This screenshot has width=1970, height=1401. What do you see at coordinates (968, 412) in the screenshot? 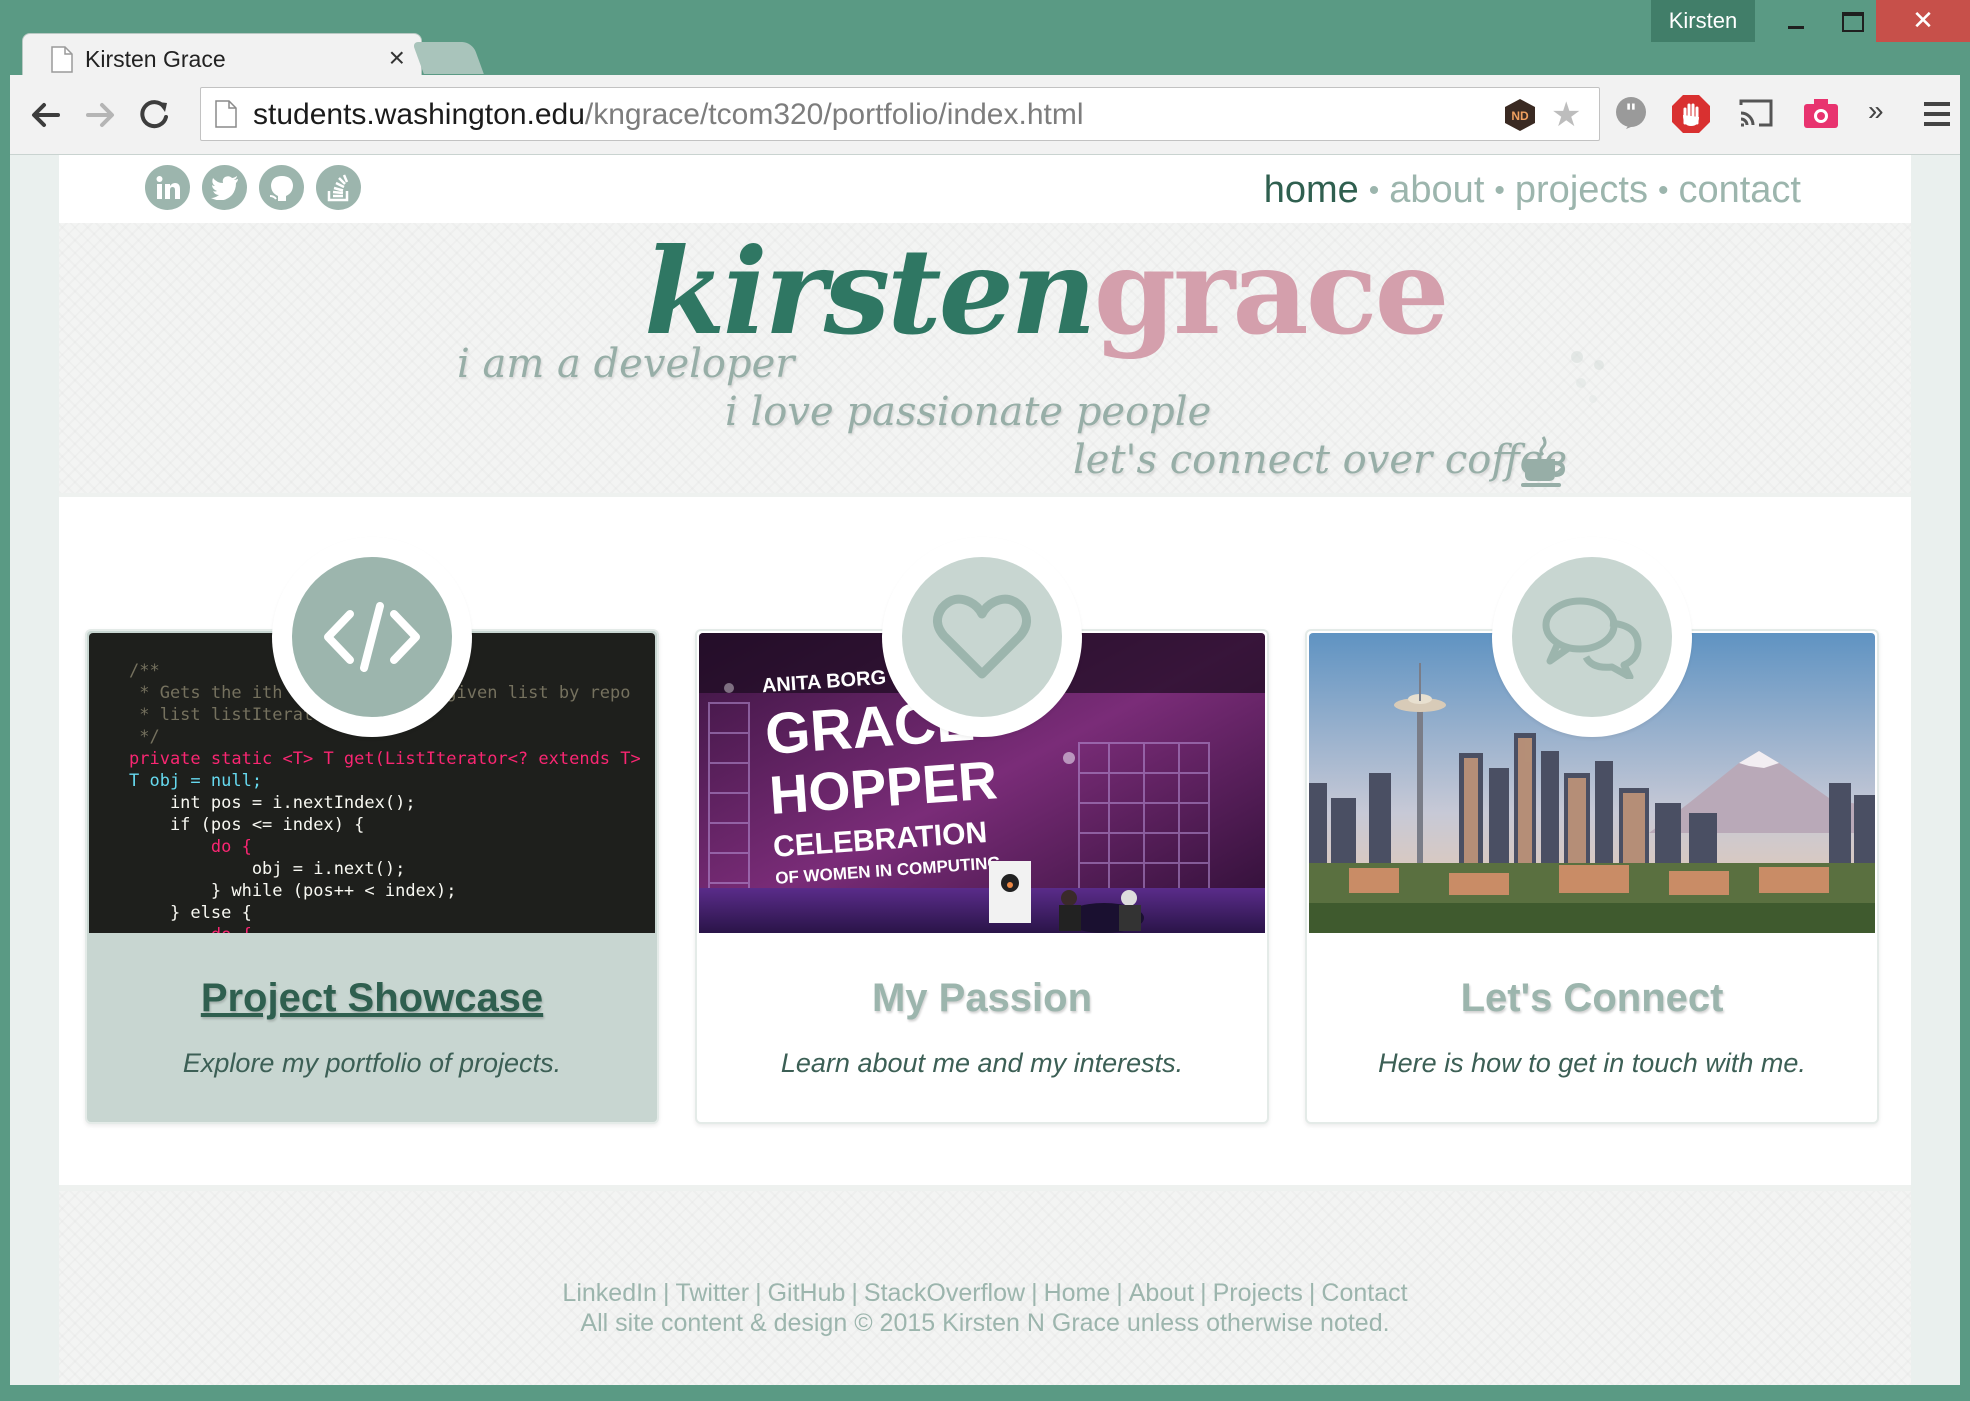
I see `tagline-2: i love passionate people` at bounding box center [968, 412].